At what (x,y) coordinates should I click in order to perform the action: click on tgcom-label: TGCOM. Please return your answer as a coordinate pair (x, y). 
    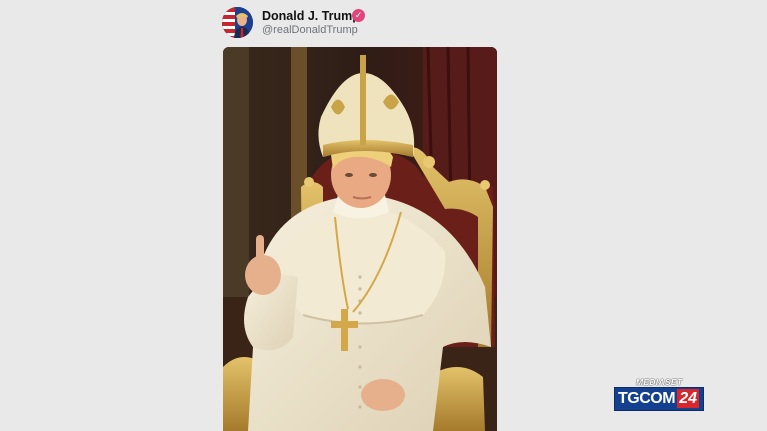
    Looking at the image, I should click on (647, 398).